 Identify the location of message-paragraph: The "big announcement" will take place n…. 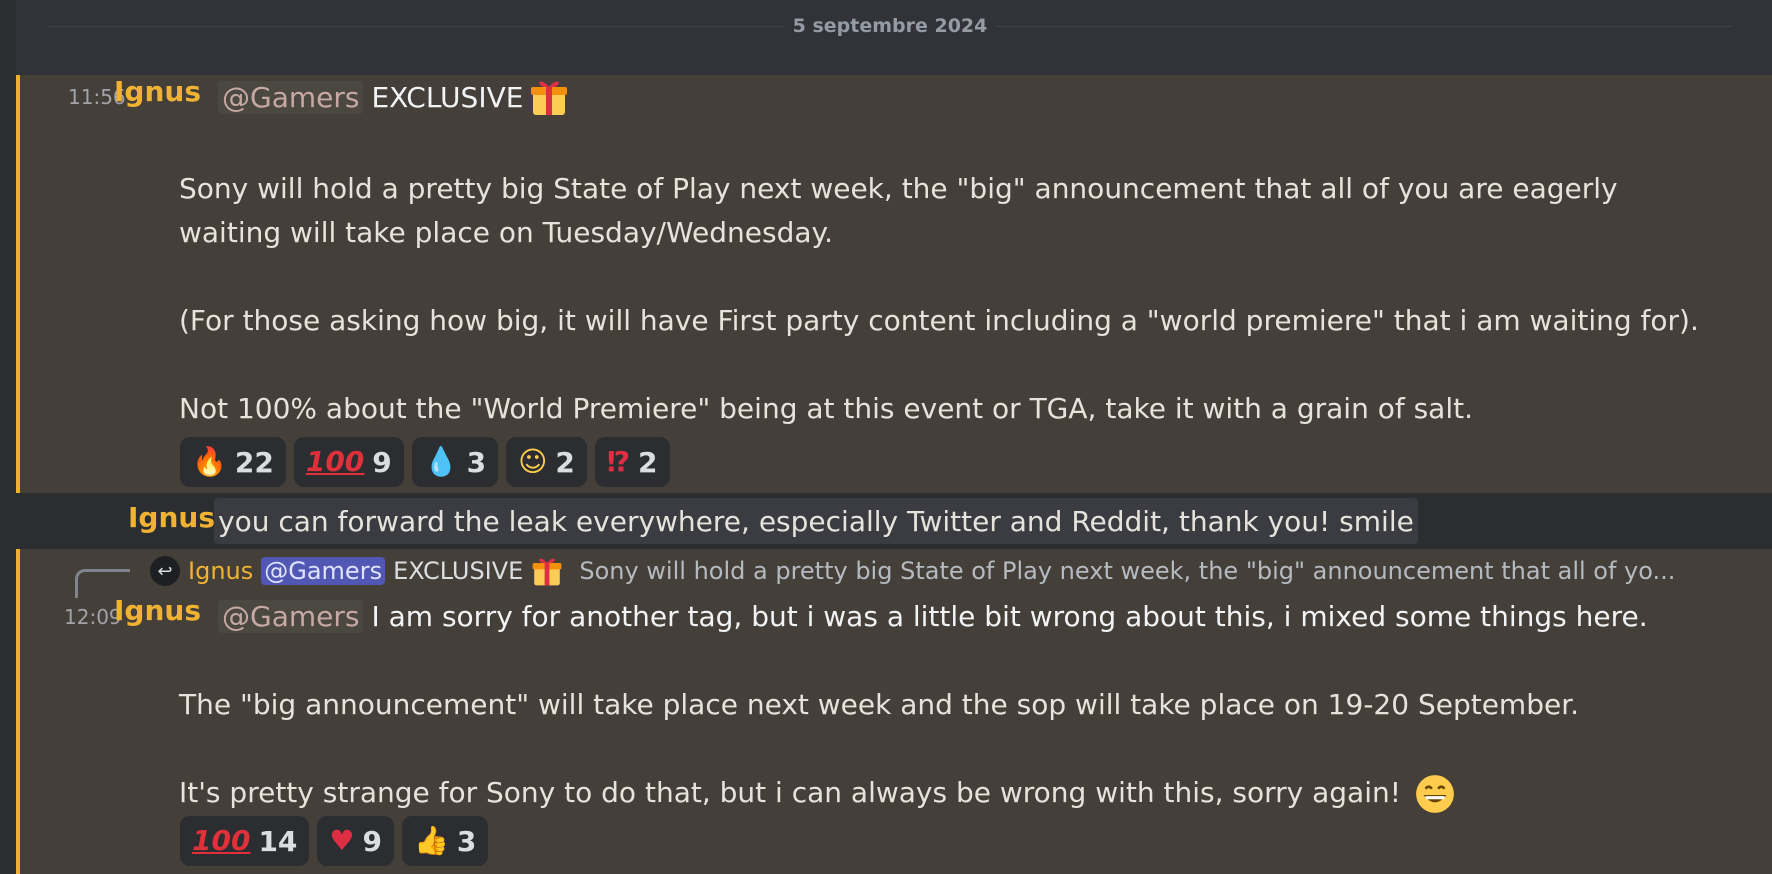
(879, 704).